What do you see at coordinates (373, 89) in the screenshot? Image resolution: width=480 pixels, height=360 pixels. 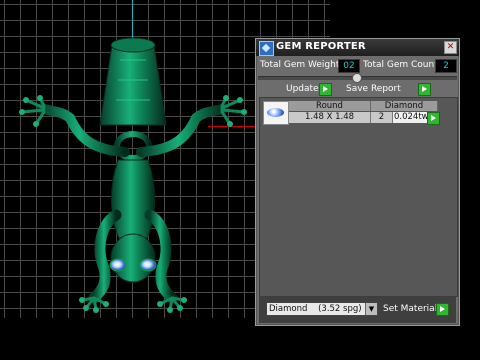 I see `save-report-button-label: Save Report` at bounding box center [373, 89].